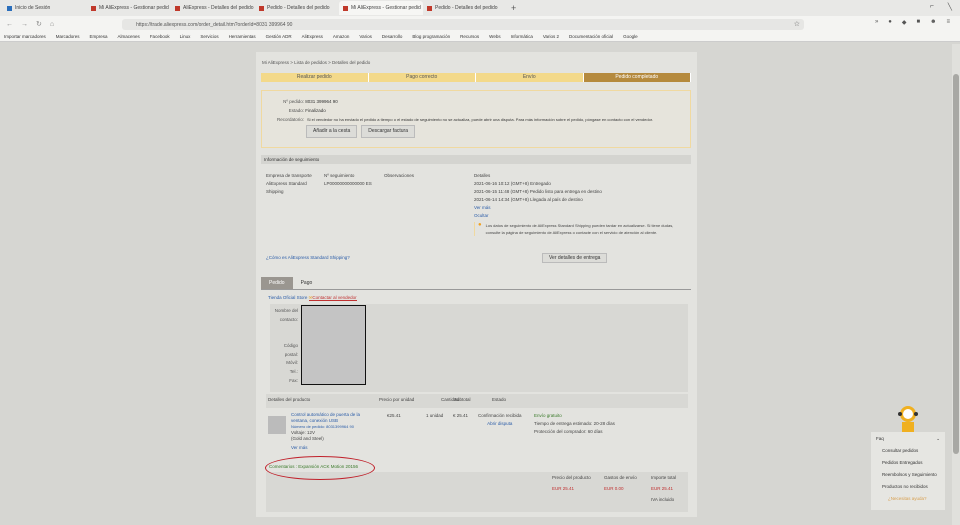  I want to click on bookmark-item: Linux, so click(185, 36).